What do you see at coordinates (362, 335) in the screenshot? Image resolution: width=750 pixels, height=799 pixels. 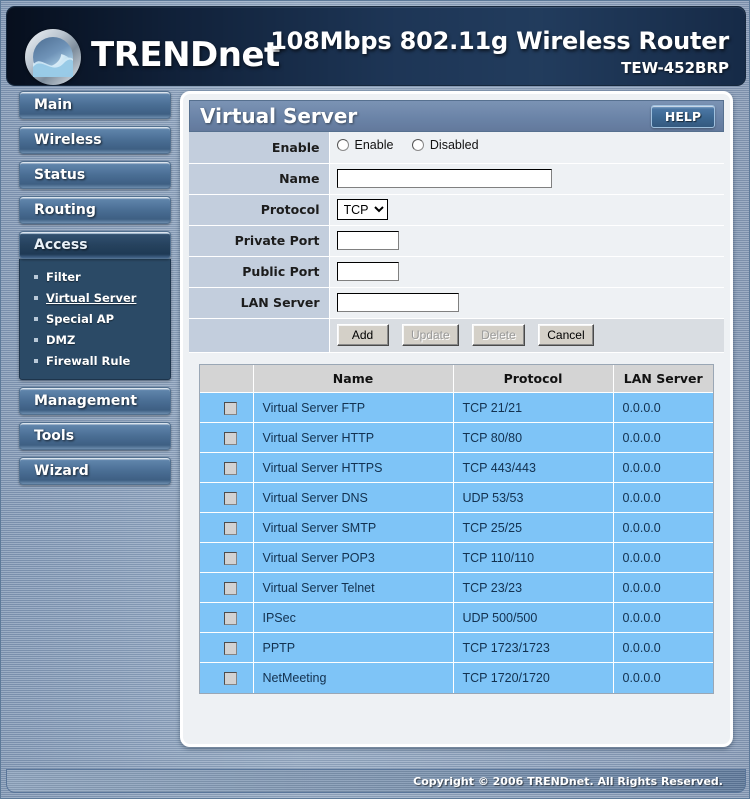 I see `add-button: Add` at bounding box center [362, 335].